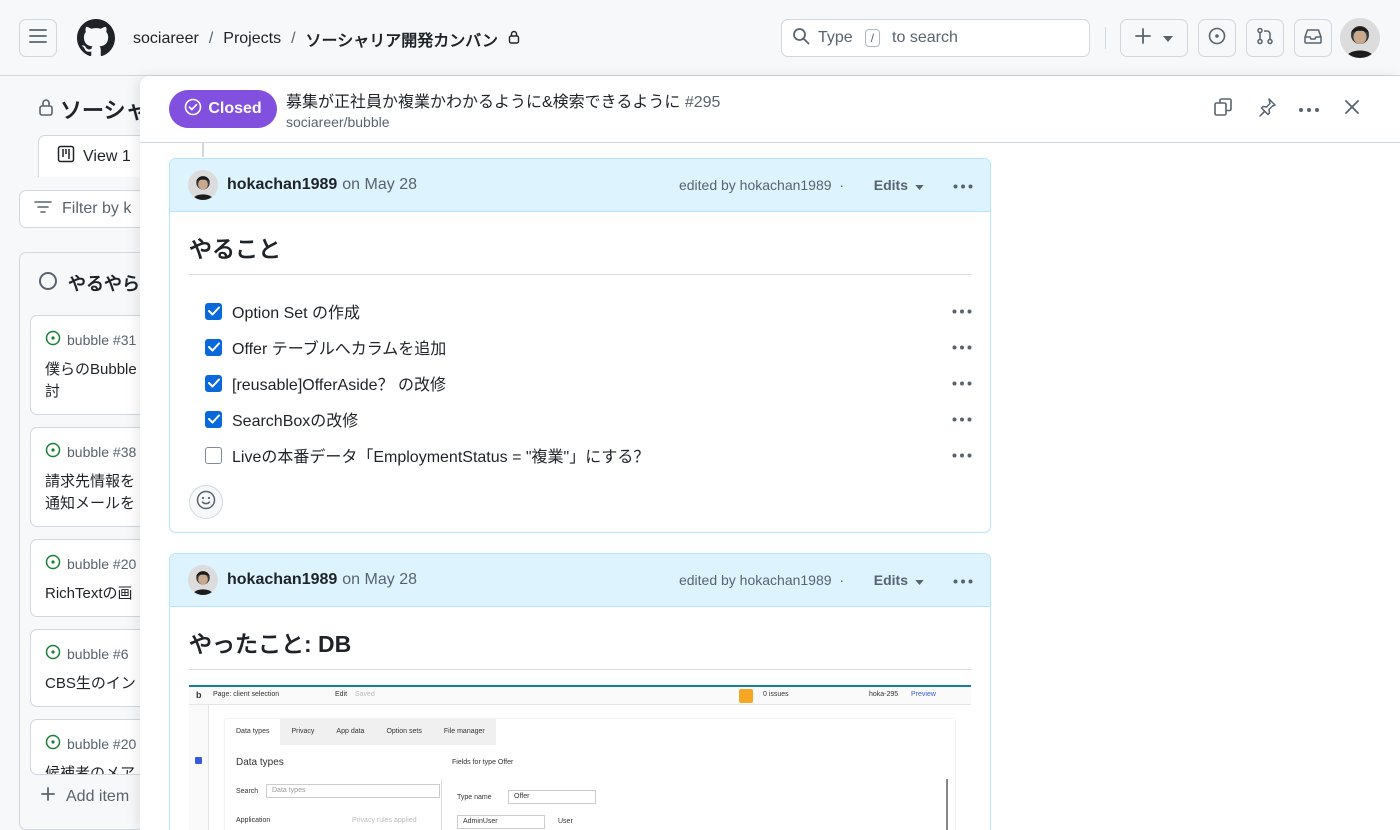 The height and width of the screenshot is (830, 1400). What do you see at coordinates (48, 796) in the screenshot?
I see `plus-icon` at bounding box center [48, 796].